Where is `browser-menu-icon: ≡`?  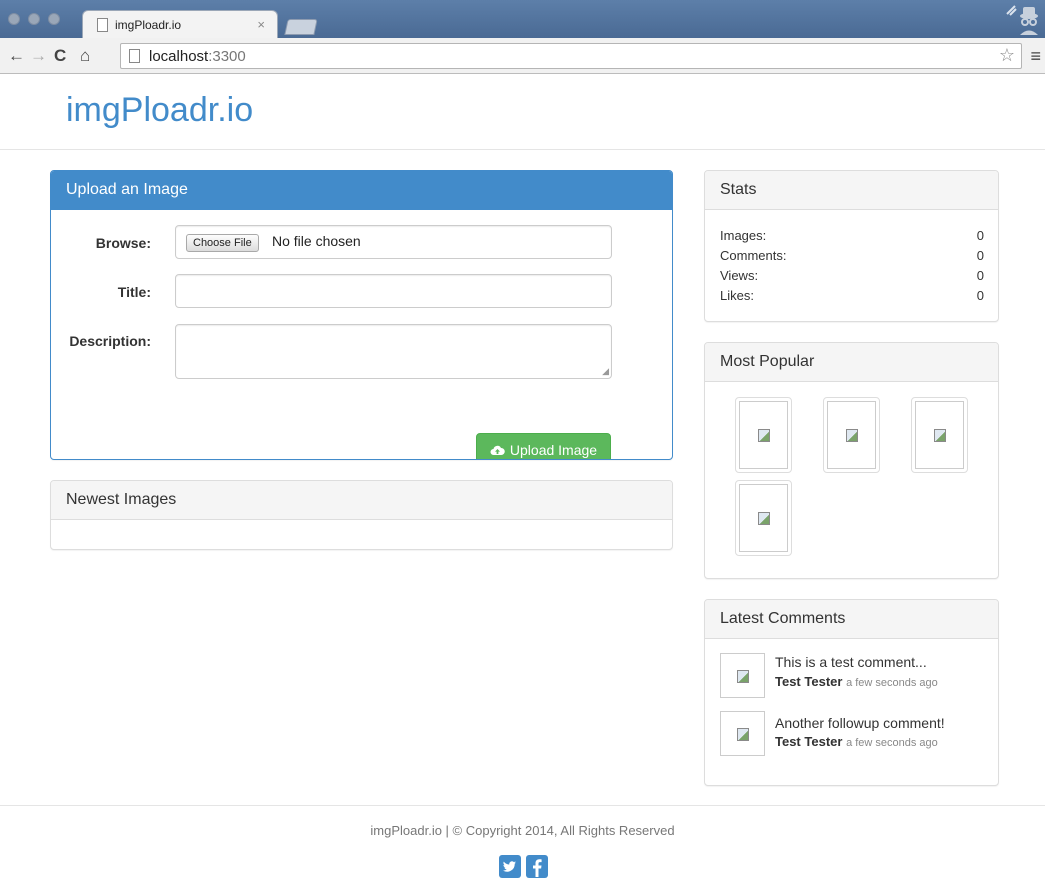 browser-menu-icon: ≡ is located at coordinates (1035, 56).